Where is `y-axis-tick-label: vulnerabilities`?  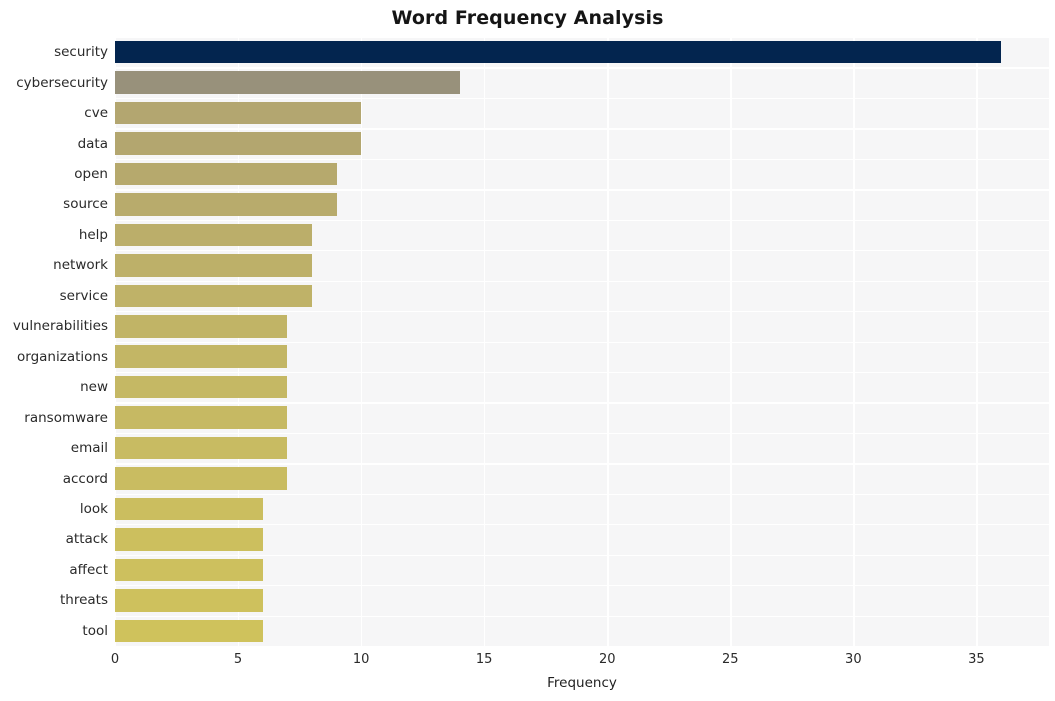
y-axis-tick-label: vulnerabilities is located at coordinates (60, 326).